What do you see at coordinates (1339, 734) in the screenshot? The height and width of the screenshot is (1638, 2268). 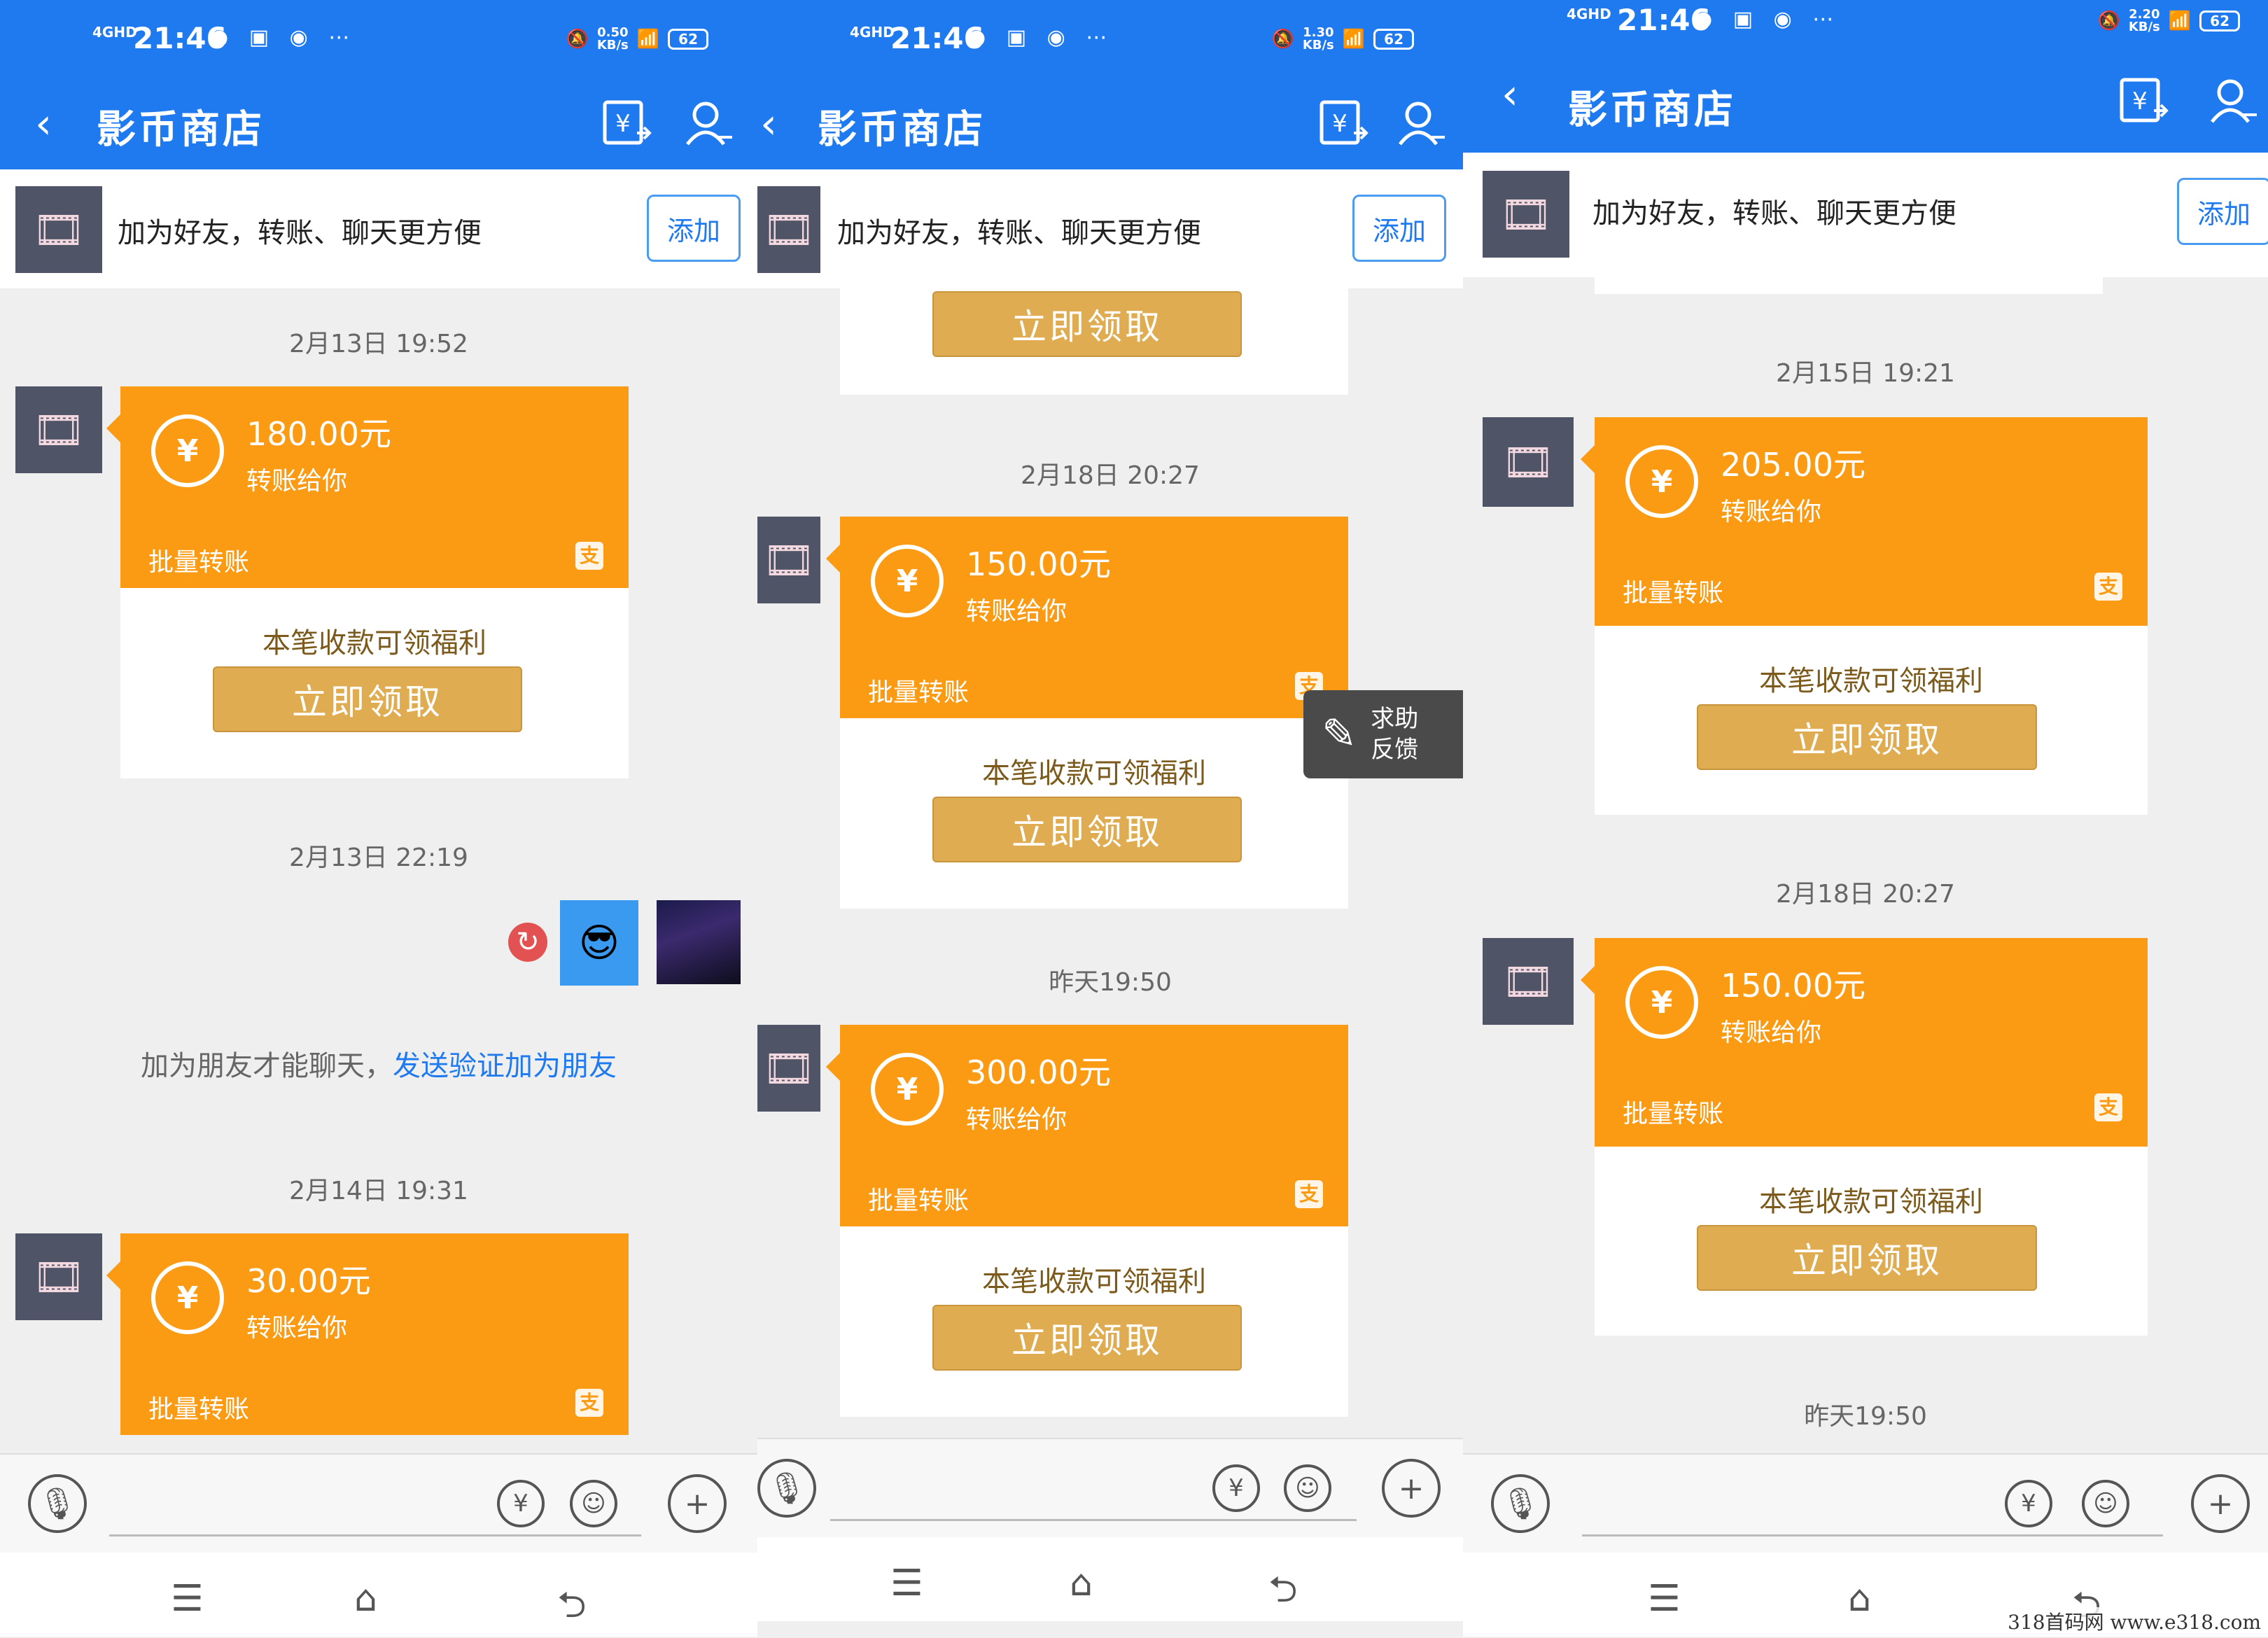 I see `pencil-icon: ✎` at bounding box center [1339, 734].